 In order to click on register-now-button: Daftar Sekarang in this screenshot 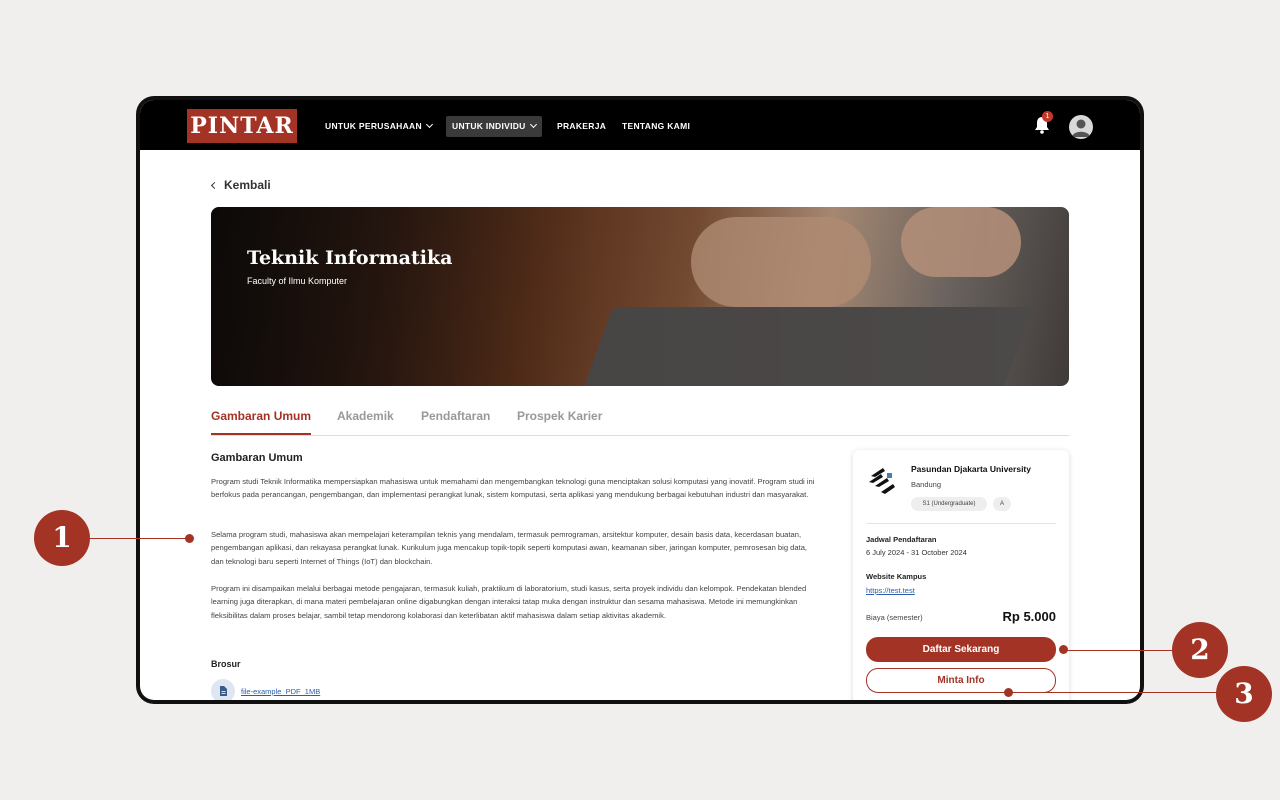, I will do `click(961, 649)`.